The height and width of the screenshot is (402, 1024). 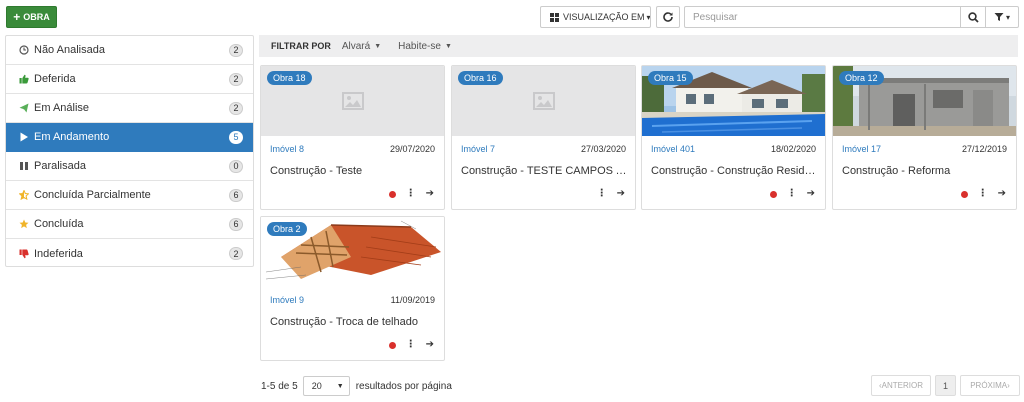 What do you see at coordinates (603, 149) in the screenshot?
I see `card-date: 27/03/2020` at bounding box center [603, 149].